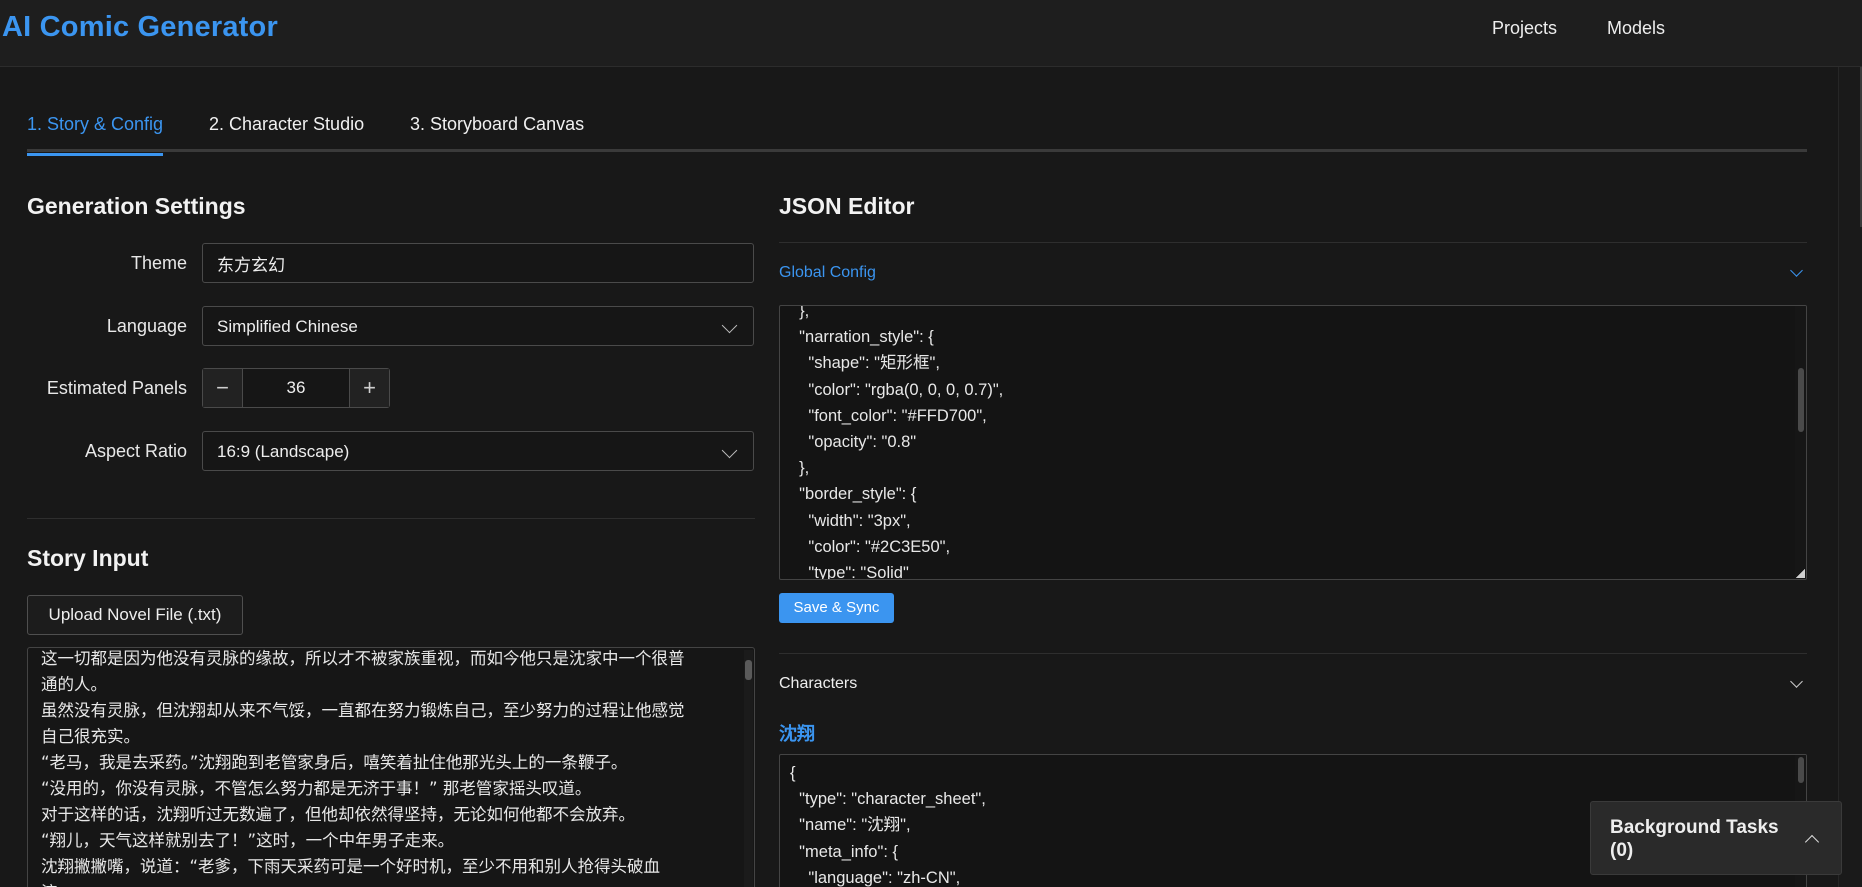  What do you see at coordinates (1524, 28) in the screenshot?
I see `nav-projects-link: Projects` at bounding box center [1524, 28].